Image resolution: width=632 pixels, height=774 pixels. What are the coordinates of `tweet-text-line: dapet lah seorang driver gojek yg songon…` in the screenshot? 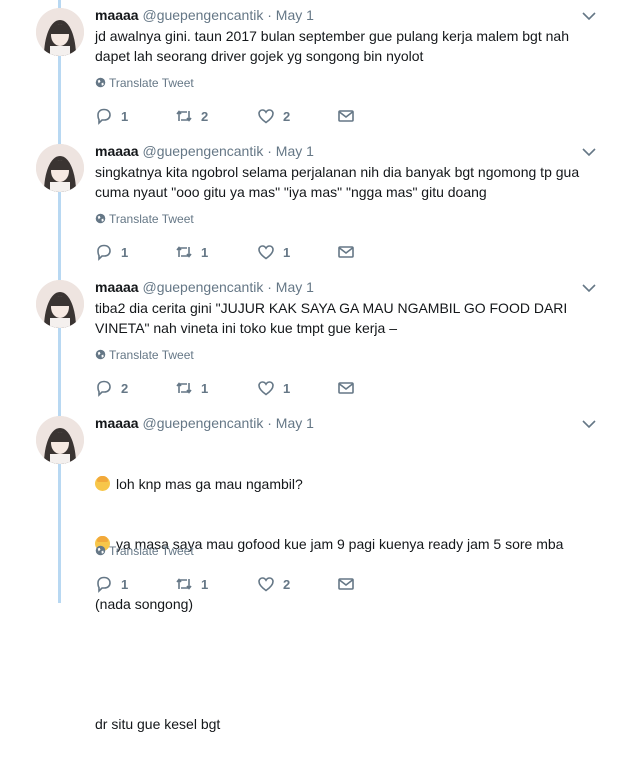 It's located at (259, 56).